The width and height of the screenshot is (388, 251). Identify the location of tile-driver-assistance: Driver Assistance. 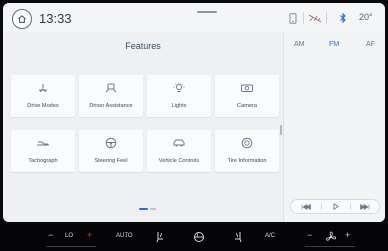
(111, 96).